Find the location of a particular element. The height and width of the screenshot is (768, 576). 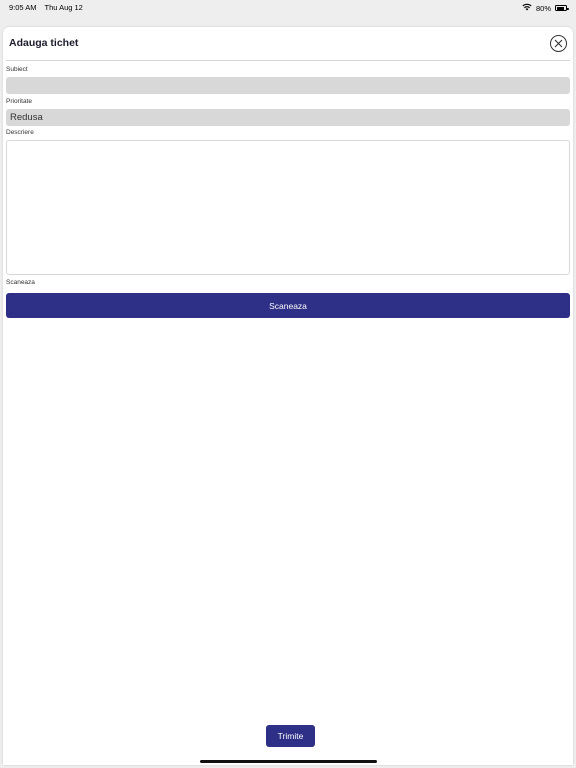

scan-button: Scaneaza is located at coordinates (288, 305).